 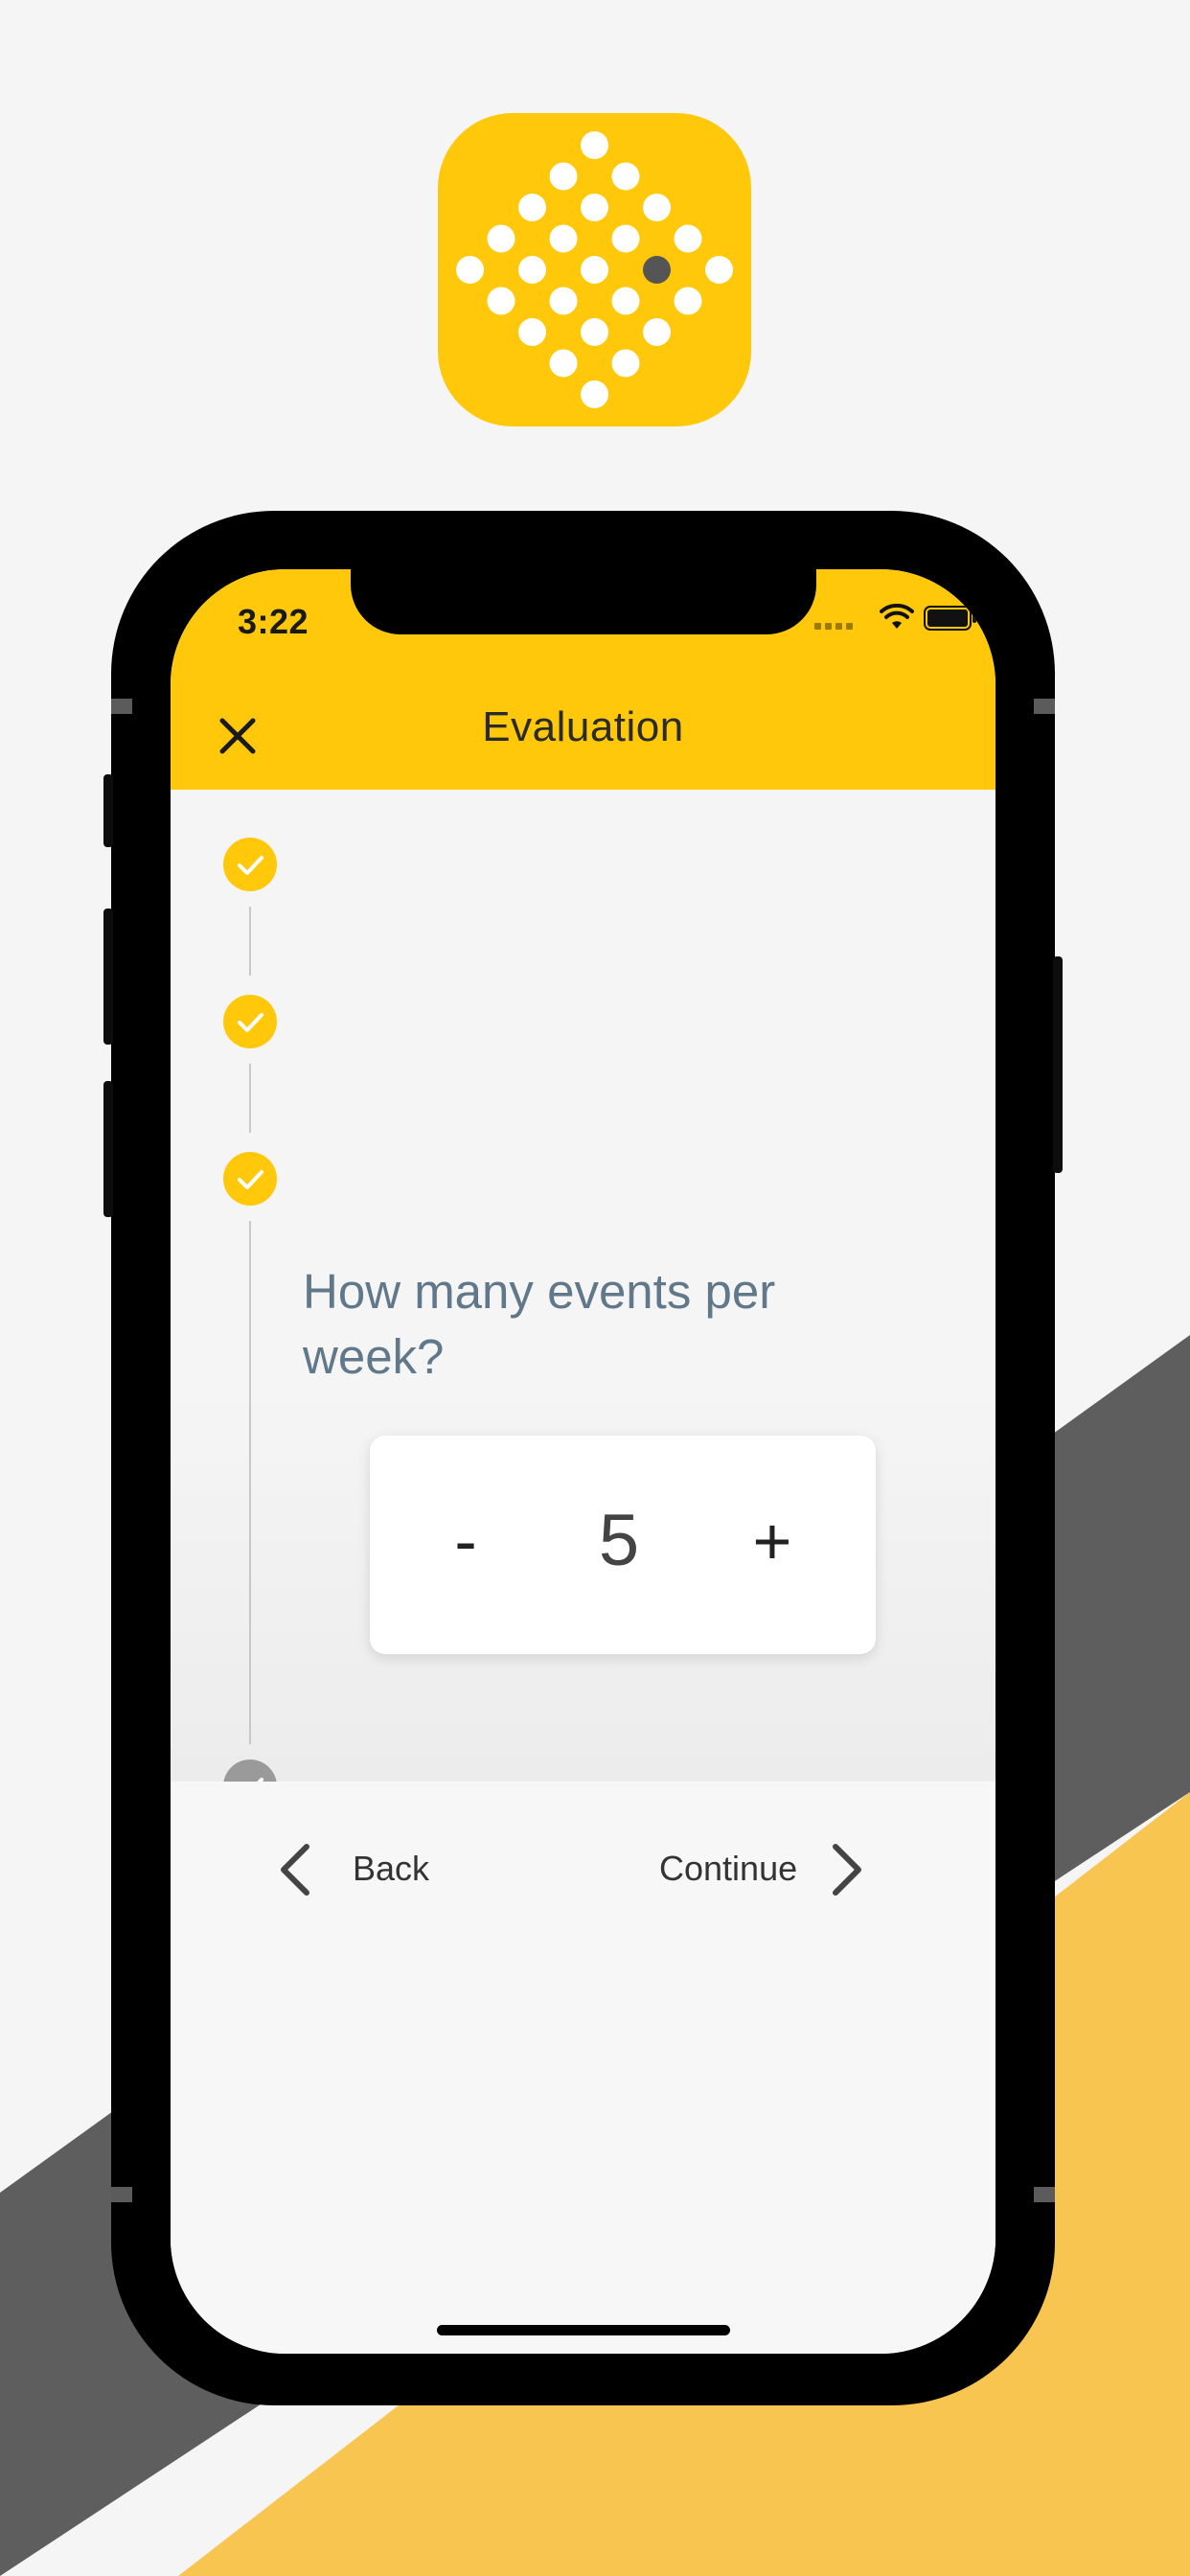 What do you see at coordinates (540, 1324) in the screenshot?
I see `question-text: How many events per week?` at bounding box center [540, 1324].